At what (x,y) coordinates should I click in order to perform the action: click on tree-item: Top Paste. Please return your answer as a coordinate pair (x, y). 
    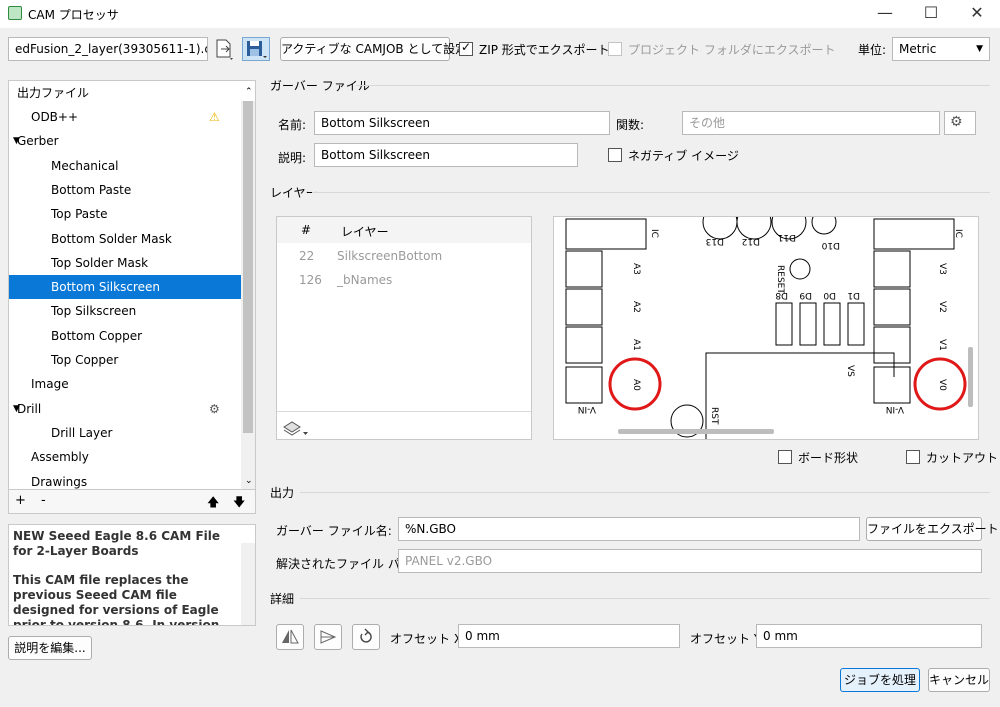
    Looking at the image, I should click on (125, 214).